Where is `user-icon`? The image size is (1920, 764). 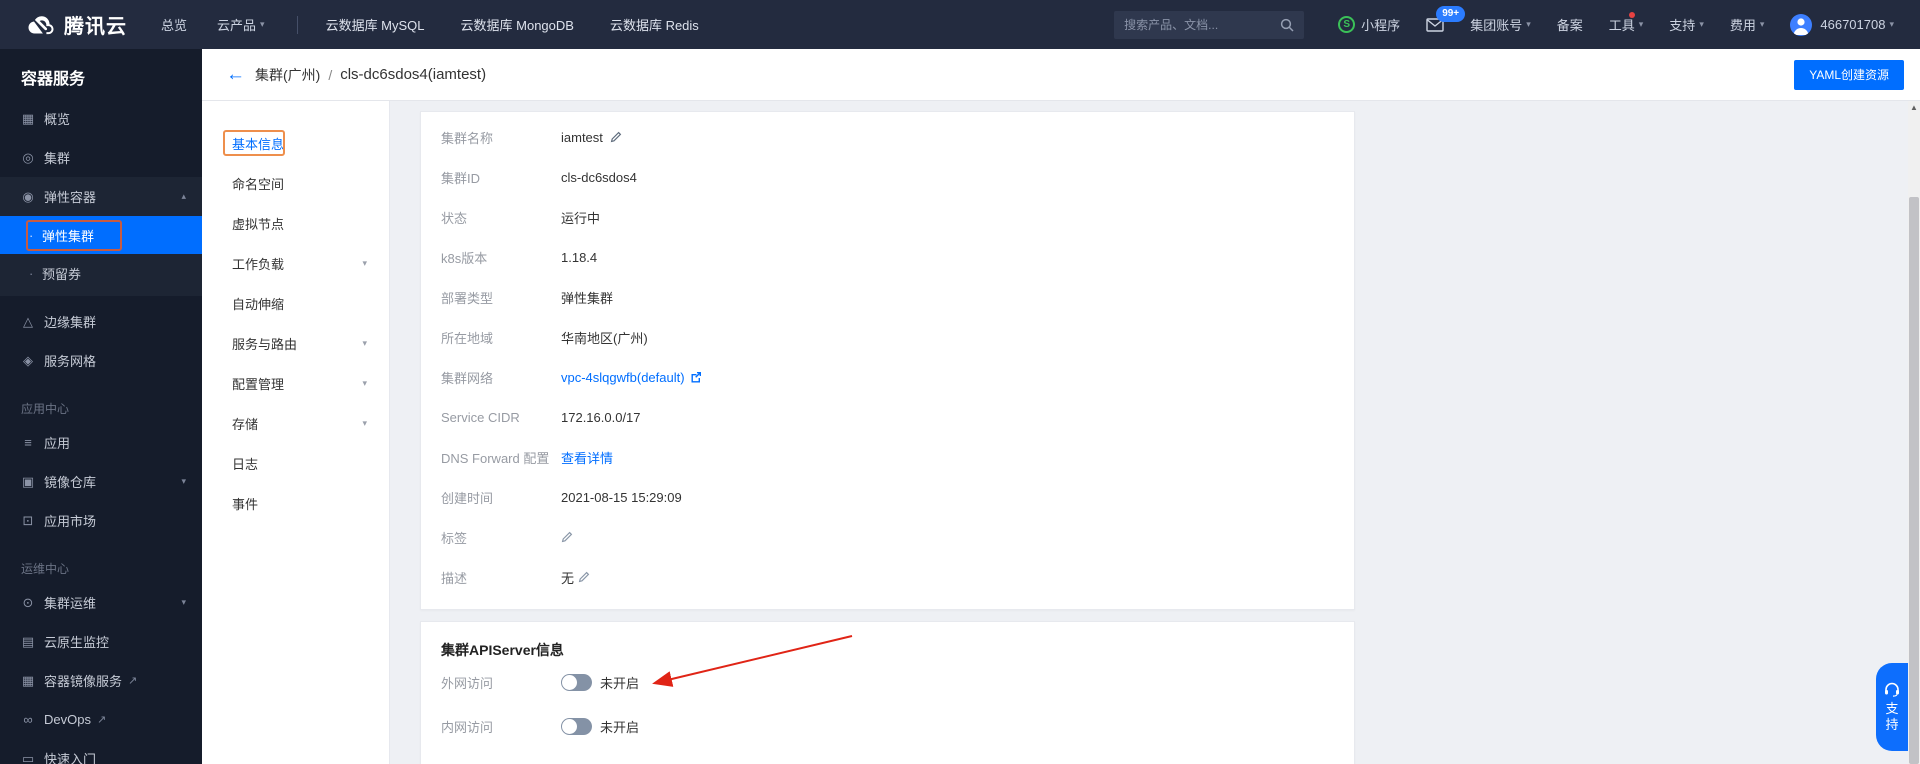 user-icon is located at coordinates (1801, 26).